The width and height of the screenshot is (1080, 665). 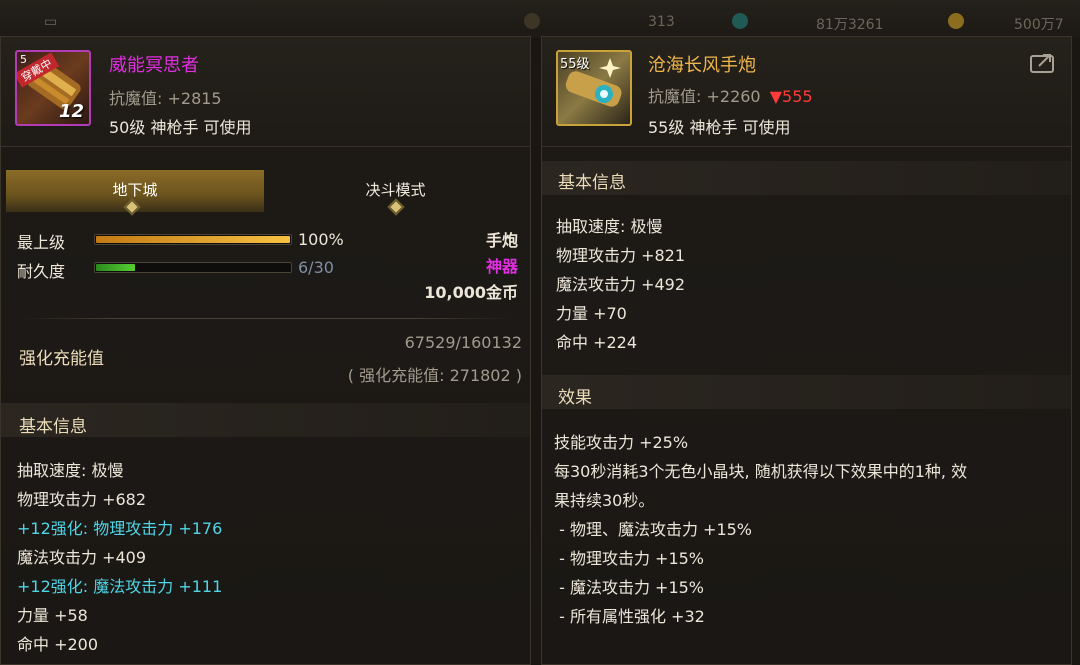 I want to click on durability-bar, so click(x=193, y=267).